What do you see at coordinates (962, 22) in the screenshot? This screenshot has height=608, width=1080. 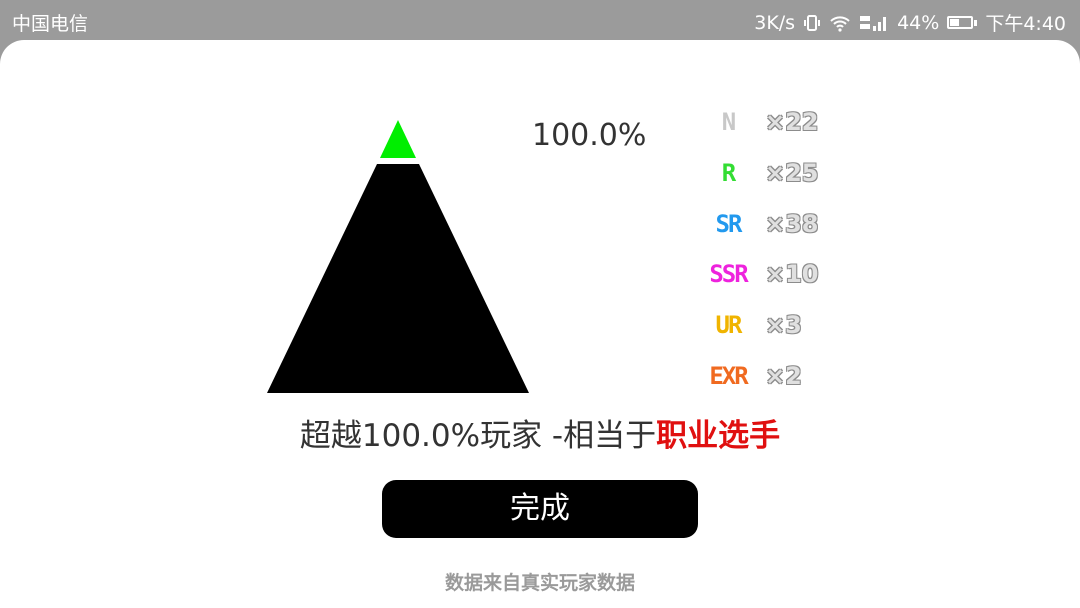 I see `battery-icon` at bounding box center [962, 22].